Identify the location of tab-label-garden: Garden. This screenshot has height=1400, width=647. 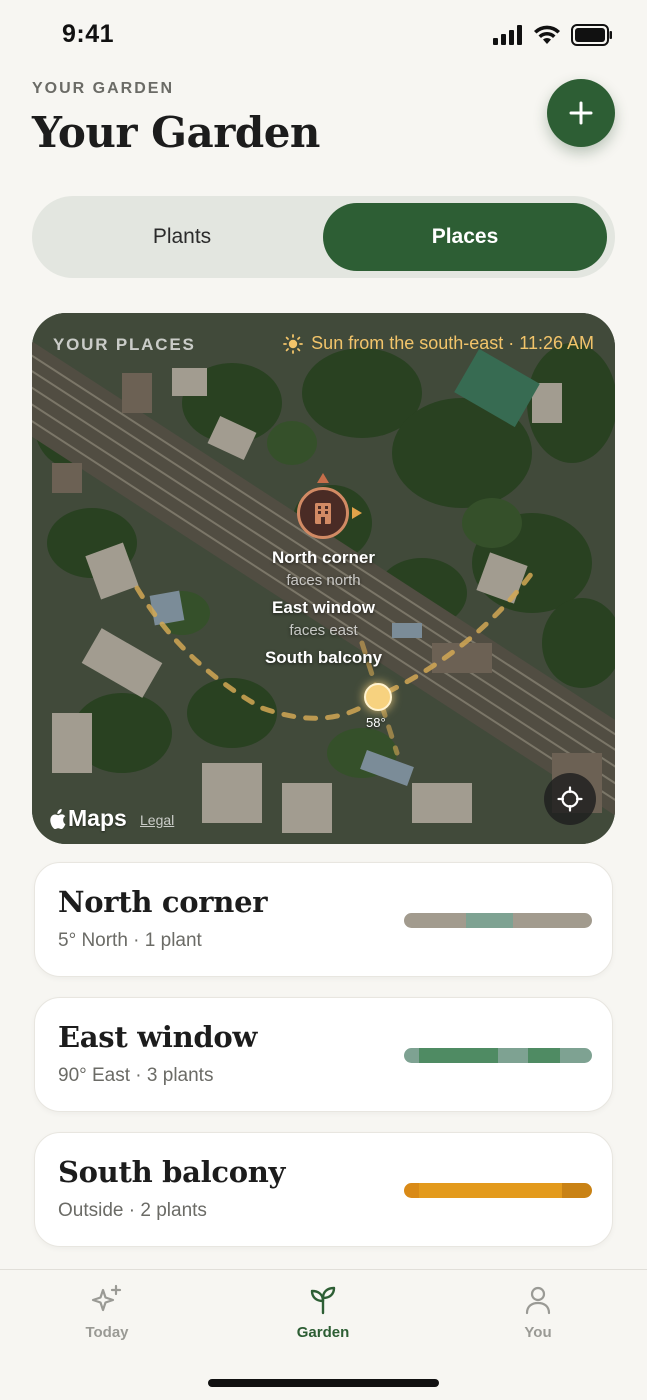
(323, 1332).